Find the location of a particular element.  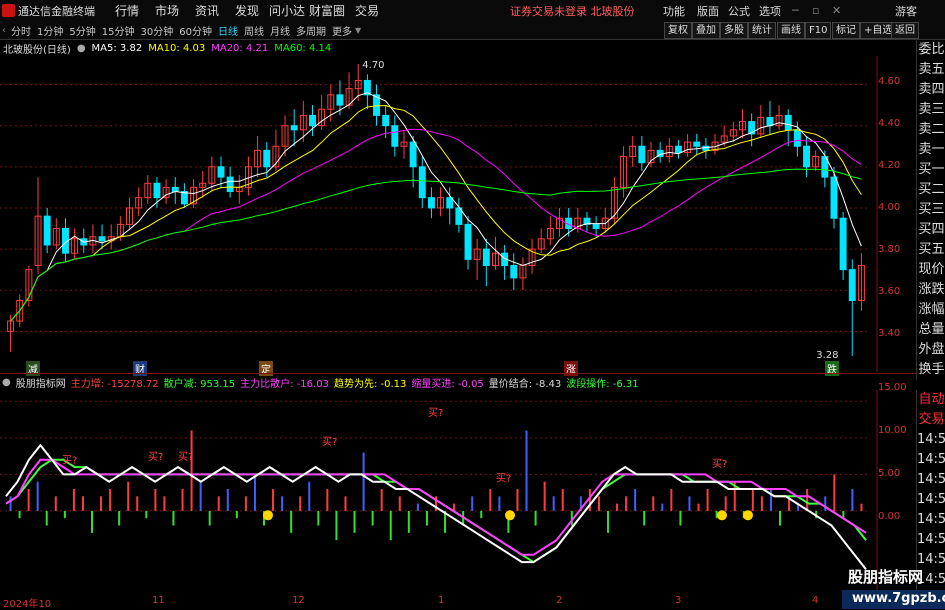

menu-item-function: 功能 is located at coordinates (674, 11).